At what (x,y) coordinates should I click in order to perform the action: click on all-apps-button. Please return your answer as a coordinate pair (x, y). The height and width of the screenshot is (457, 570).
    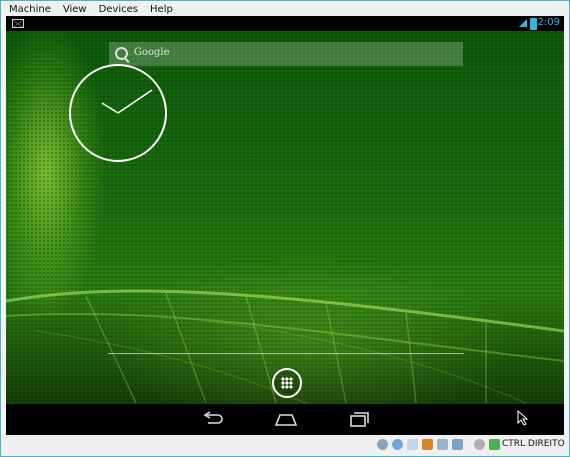
    Looking at the image, I should click on (287, 383).